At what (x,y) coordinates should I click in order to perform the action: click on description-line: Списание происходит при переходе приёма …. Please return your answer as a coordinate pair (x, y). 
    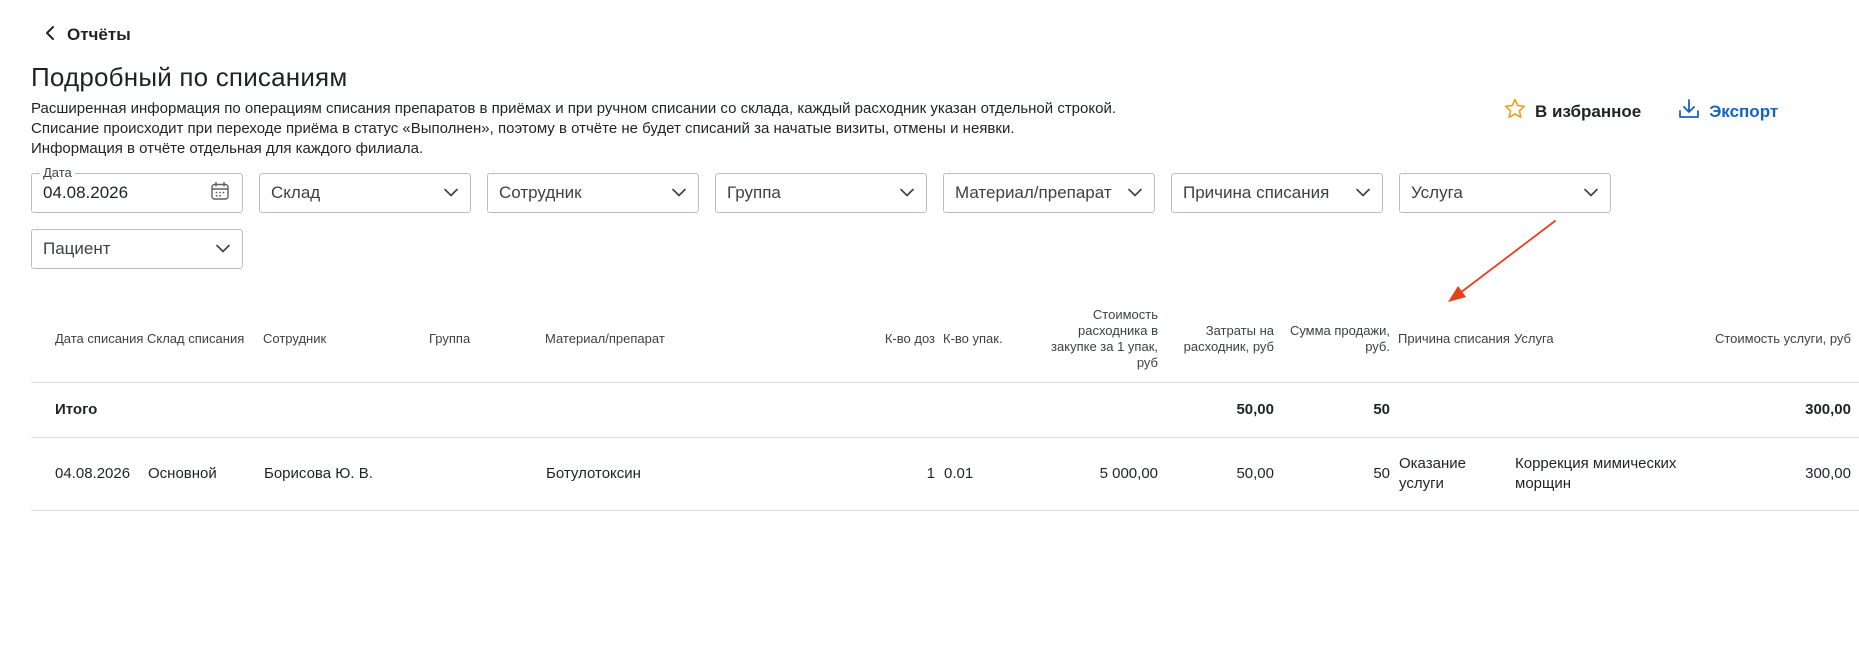
    Looking at the image, I should click on (523, 128).